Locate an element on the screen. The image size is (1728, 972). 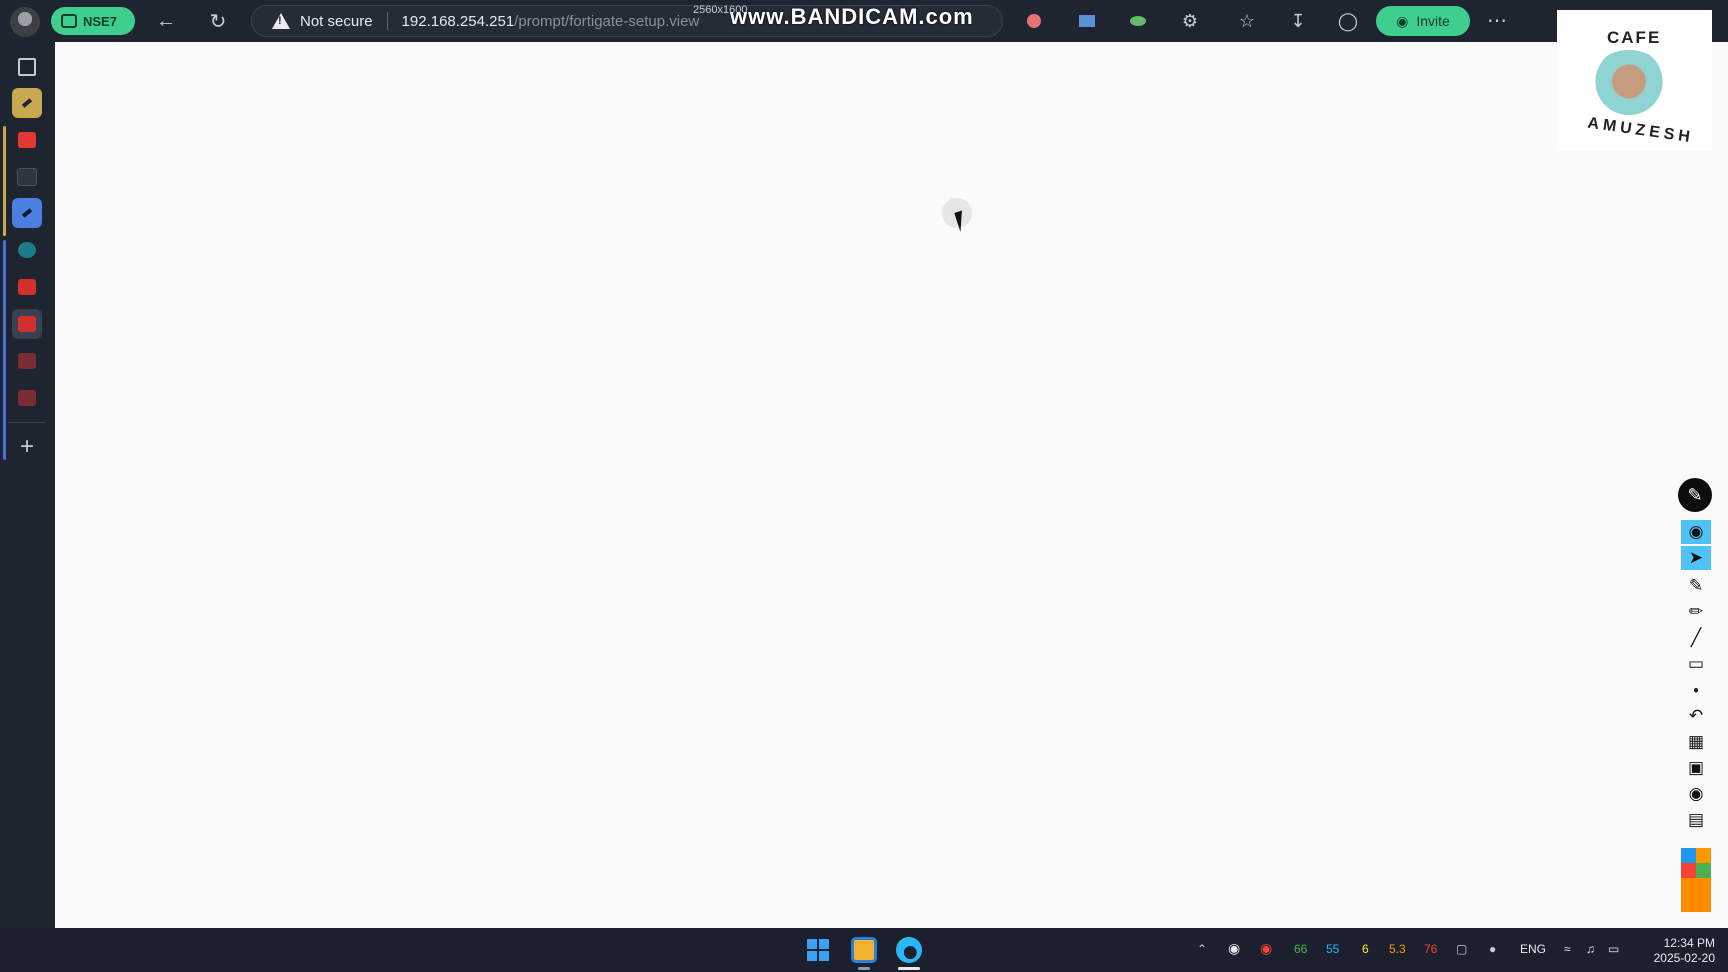
tray-mic-icon: ● is located at coordinates (1492, 949).